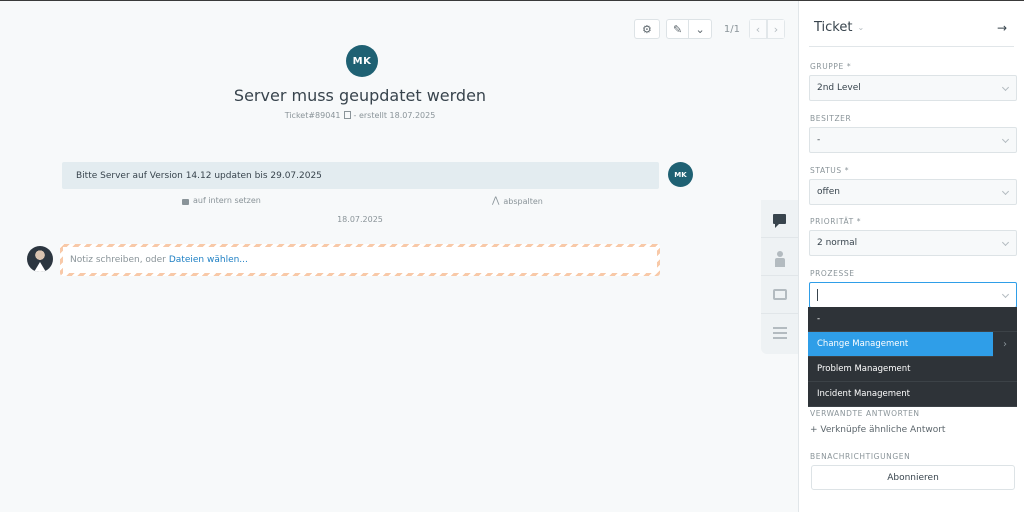  Describe the element at coordinates (678, 29) in the screenshot. I see `pencil-icon: ✎` at that location.